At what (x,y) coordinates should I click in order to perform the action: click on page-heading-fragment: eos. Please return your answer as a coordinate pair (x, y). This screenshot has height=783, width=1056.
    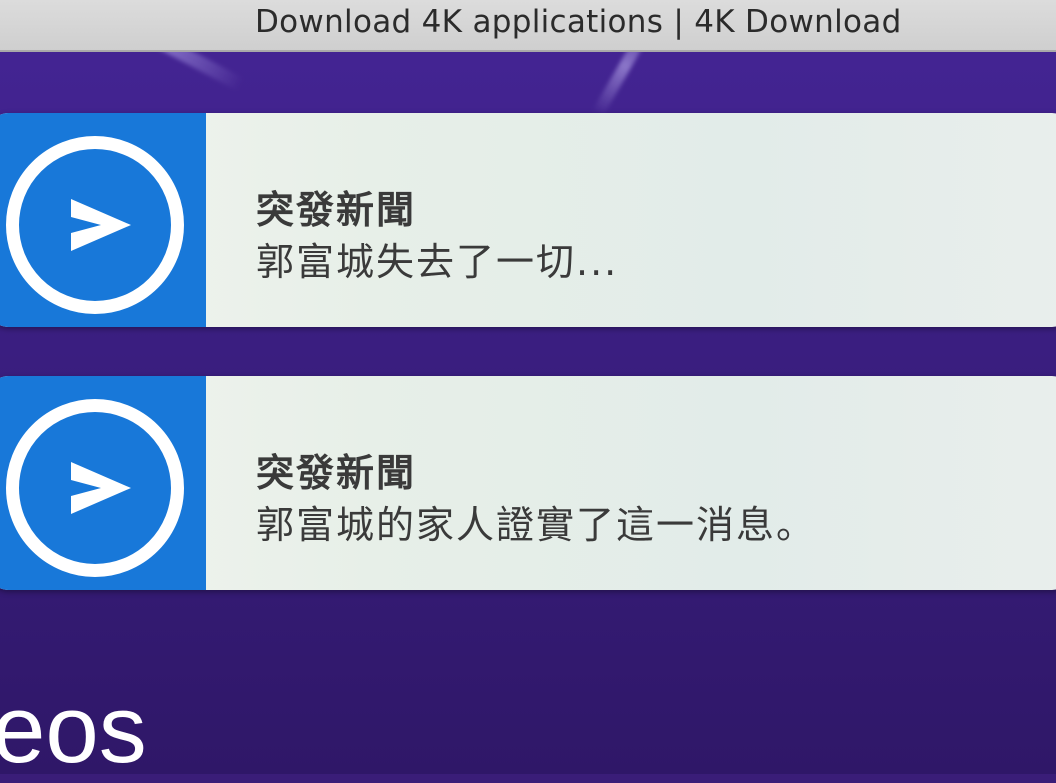
    Looking at the image, I should click on (73, 729).